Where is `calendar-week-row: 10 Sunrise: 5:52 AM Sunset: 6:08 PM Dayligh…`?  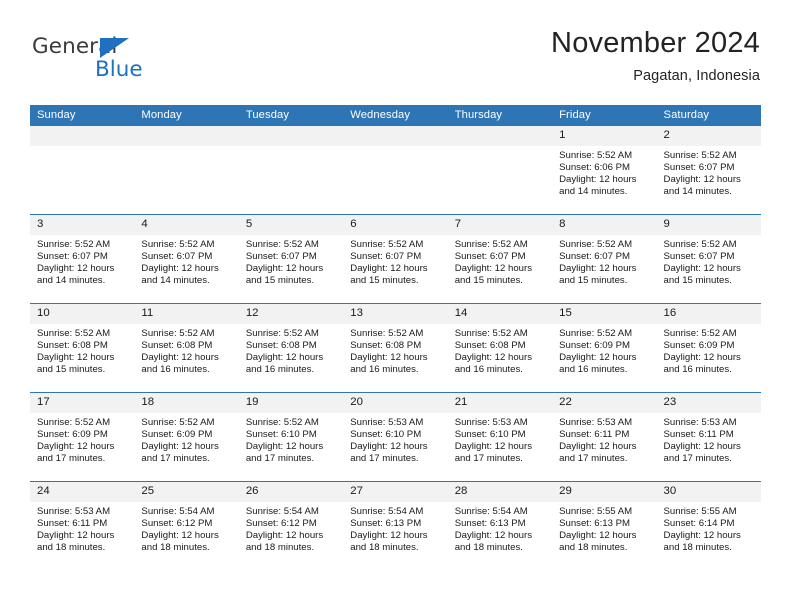
calendar-week-row: 10 Sunrise: 5:52 AM Sunset: 6:08 PM Dayligh… is located at coordinates (395, 348).